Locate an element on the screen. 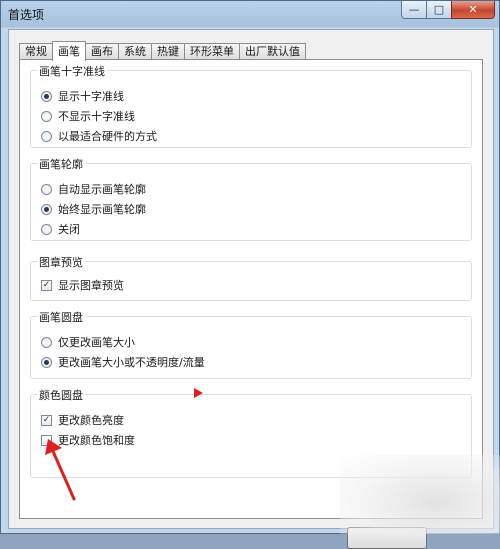 The image size is (500, 549). option-outline-off: 关闭 is located at coordinates (60, 229).